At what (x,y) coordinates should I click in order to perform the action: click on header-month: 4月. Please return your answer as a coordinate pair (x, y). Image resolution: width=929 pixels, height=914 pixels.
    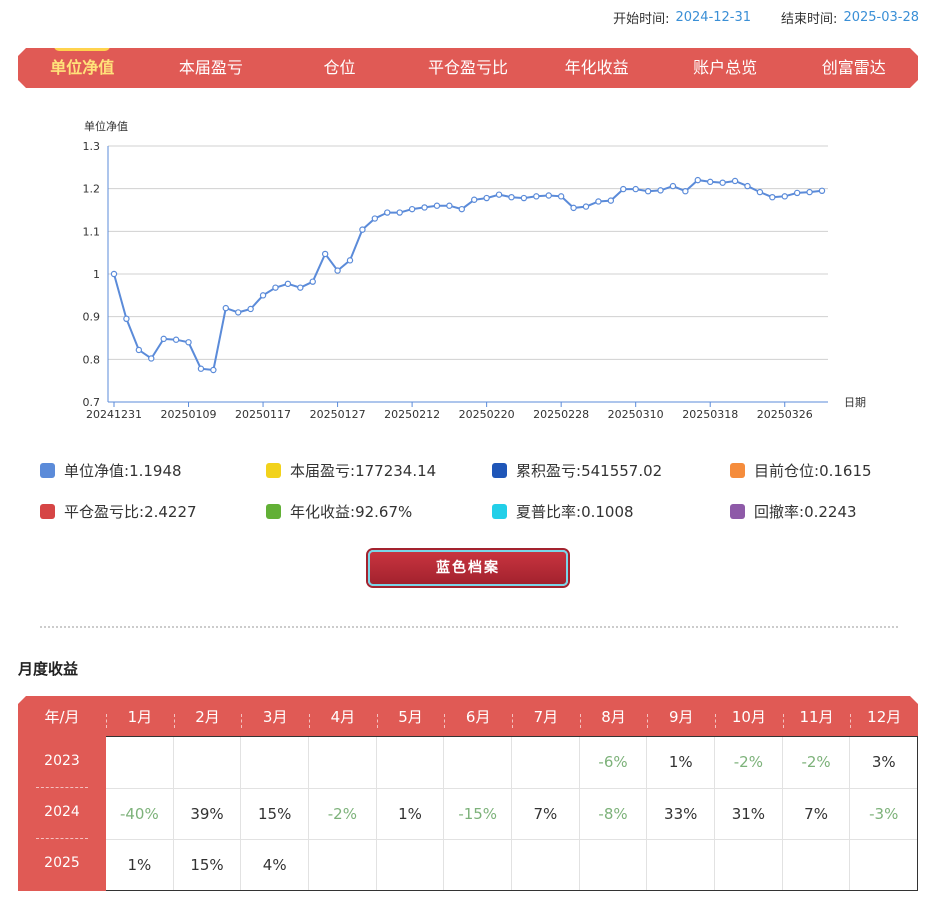
    Looking at the image, I should click on (343, 716).